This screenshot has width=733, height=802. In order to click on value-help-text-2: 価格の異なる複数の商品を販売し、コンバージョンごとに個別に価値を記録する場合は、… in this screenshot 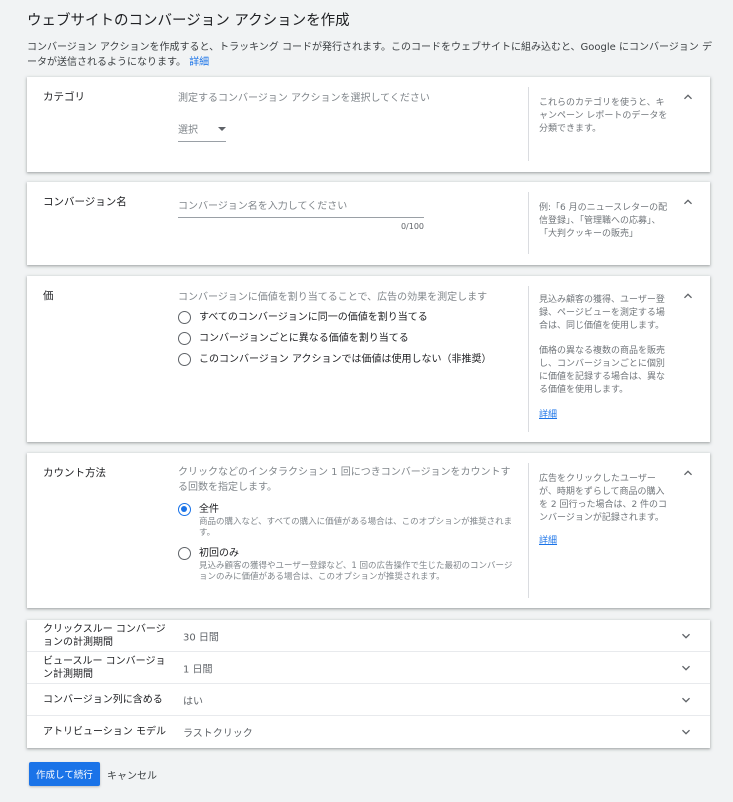, I will do `click(602, 370)`.